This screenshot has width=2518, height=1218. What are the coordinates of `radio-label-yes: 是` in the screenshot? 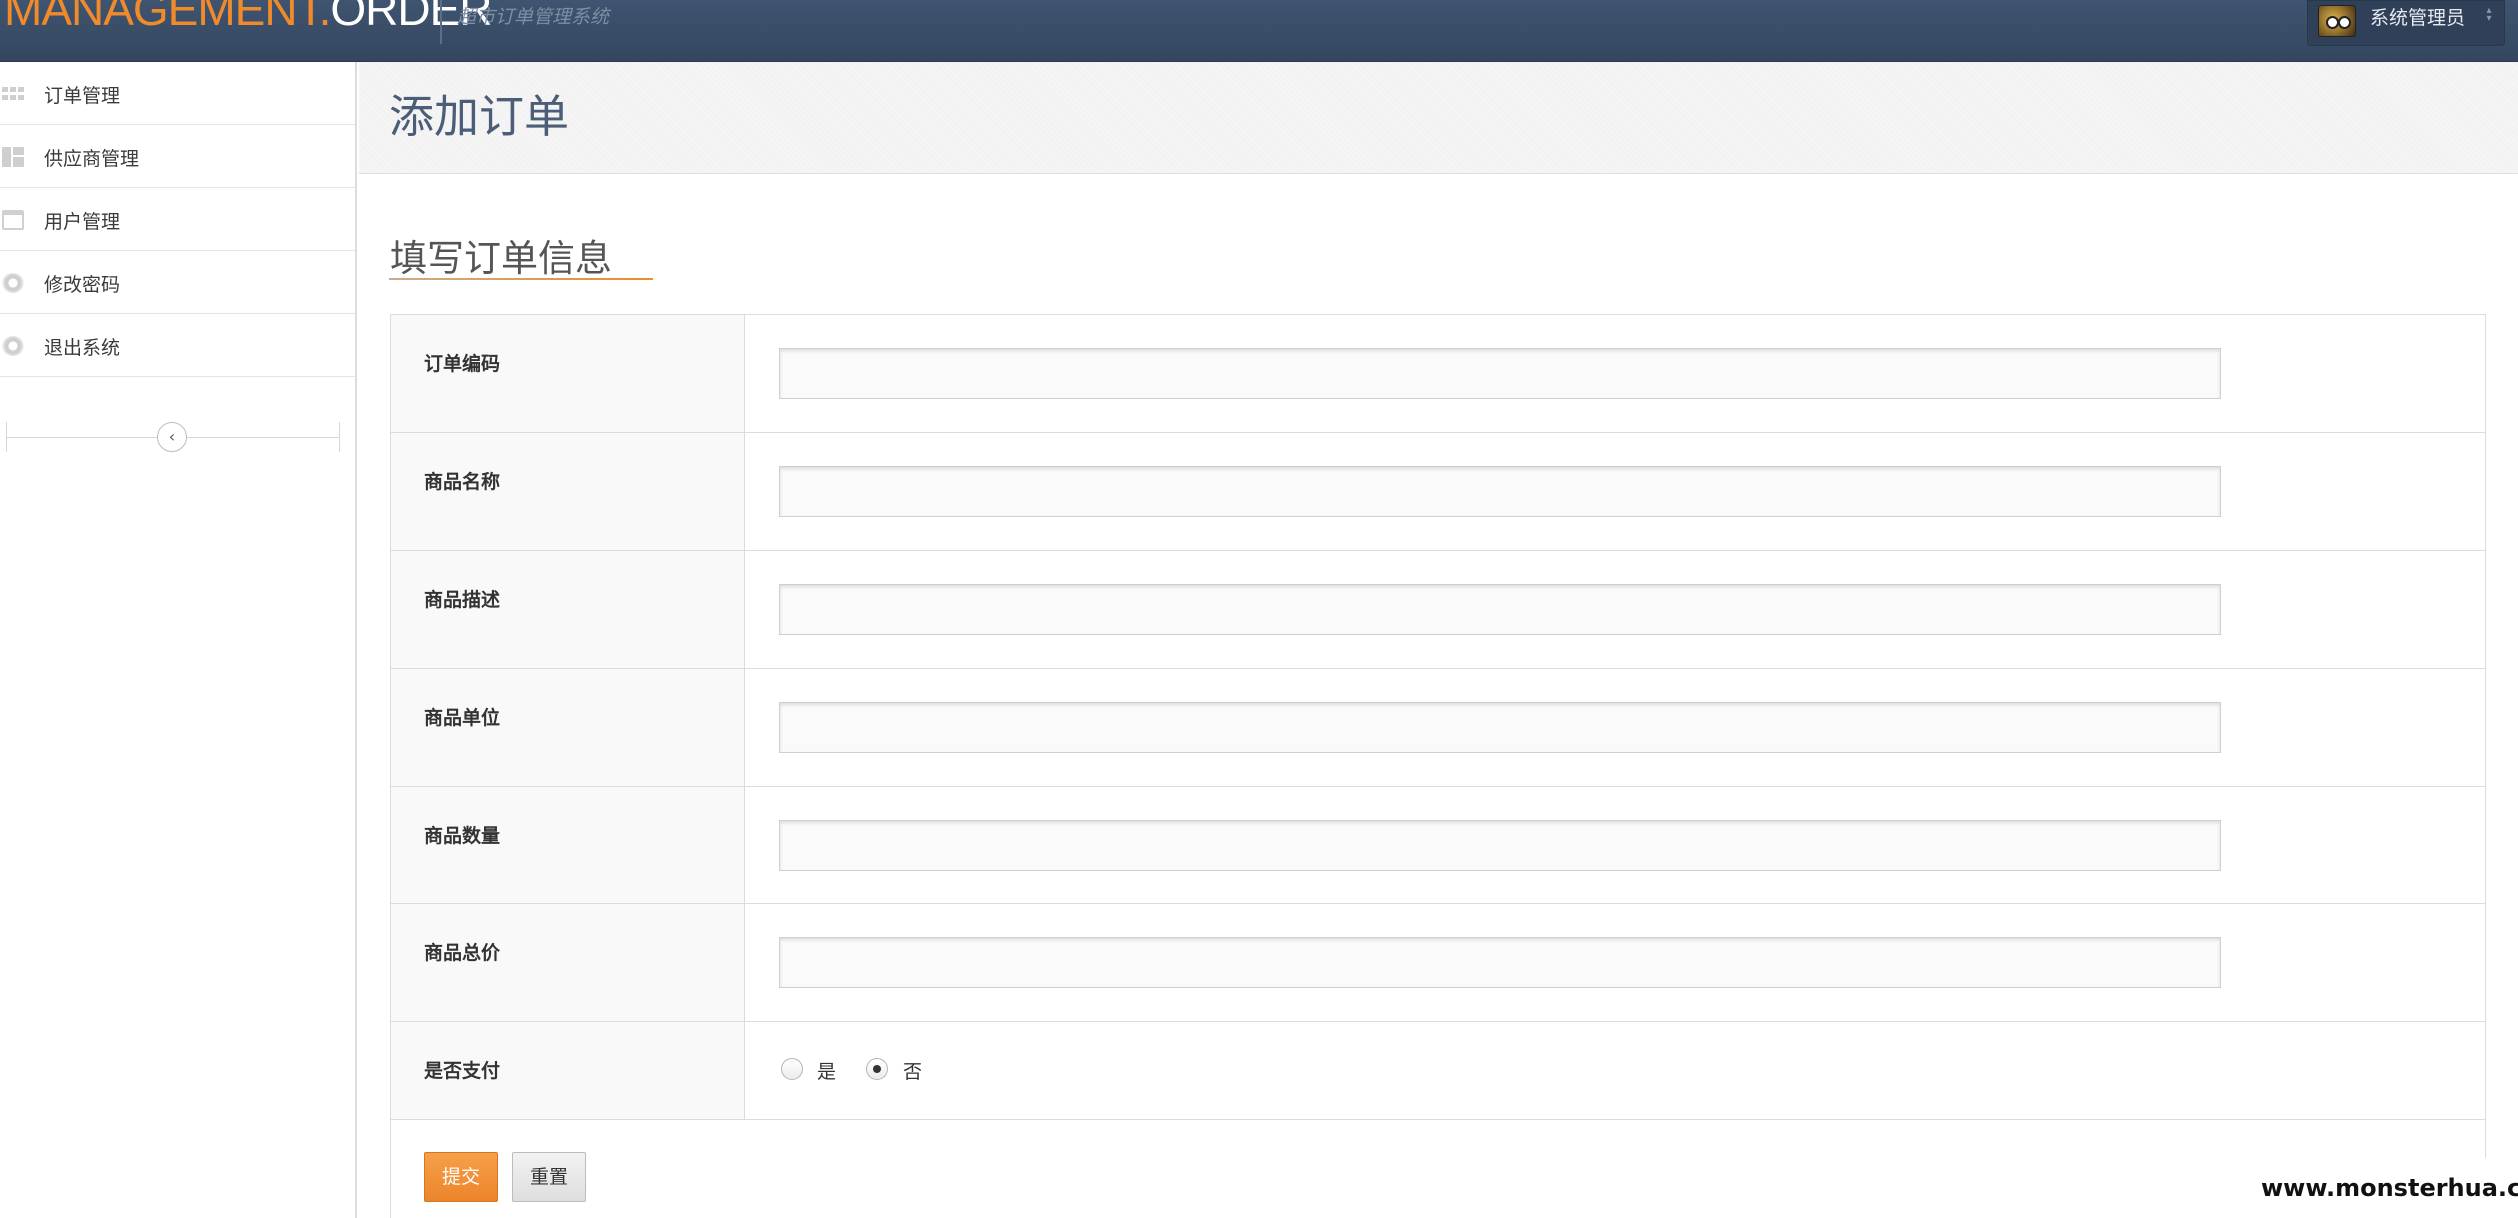 It's located at (827, 1072).